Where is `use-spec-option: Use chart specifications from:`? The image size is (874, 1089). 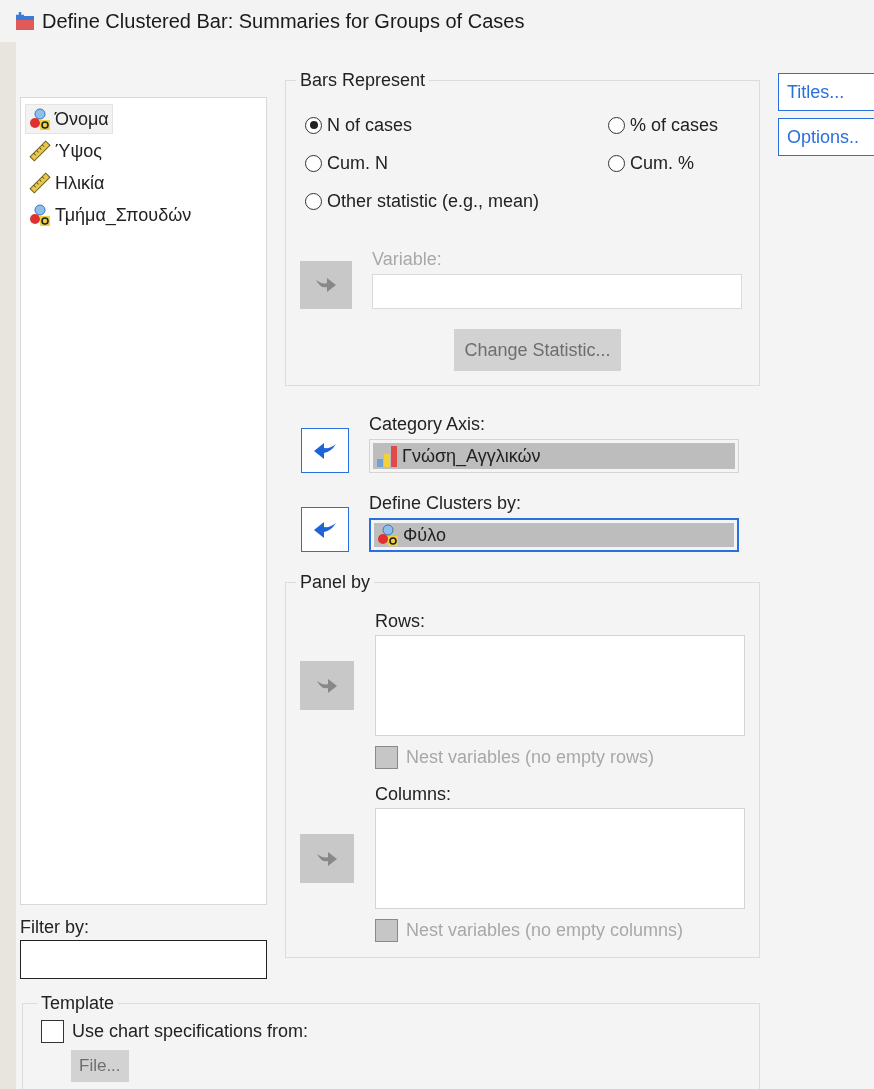
use-spec-option: Use chart specifications from: is located at coordinates (391, 1031).